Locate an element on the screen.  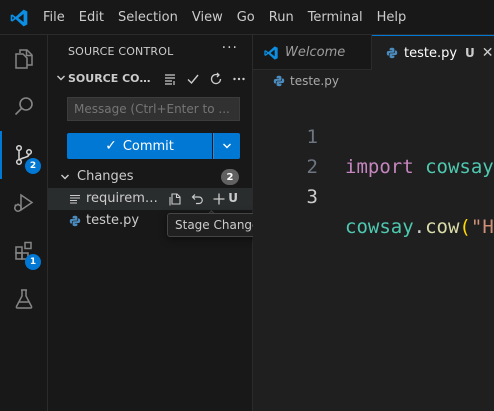
breadcrumb-file: teste.py is located at coordinates (314, 81).